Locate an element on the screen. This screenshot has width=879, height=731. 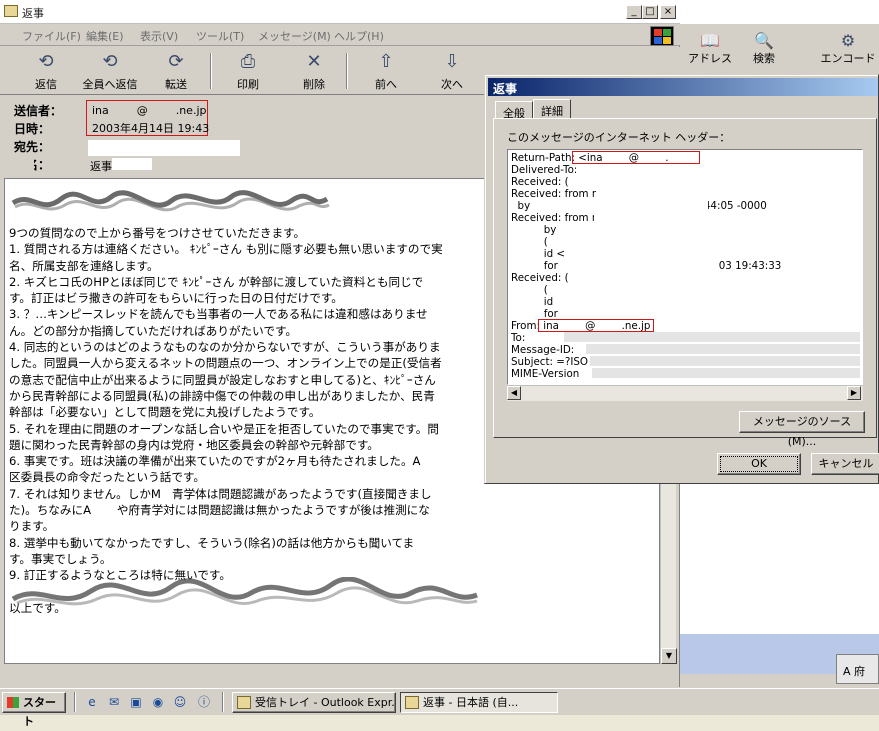
media-player-icon: ◉ is located at coordinates (158, 702).